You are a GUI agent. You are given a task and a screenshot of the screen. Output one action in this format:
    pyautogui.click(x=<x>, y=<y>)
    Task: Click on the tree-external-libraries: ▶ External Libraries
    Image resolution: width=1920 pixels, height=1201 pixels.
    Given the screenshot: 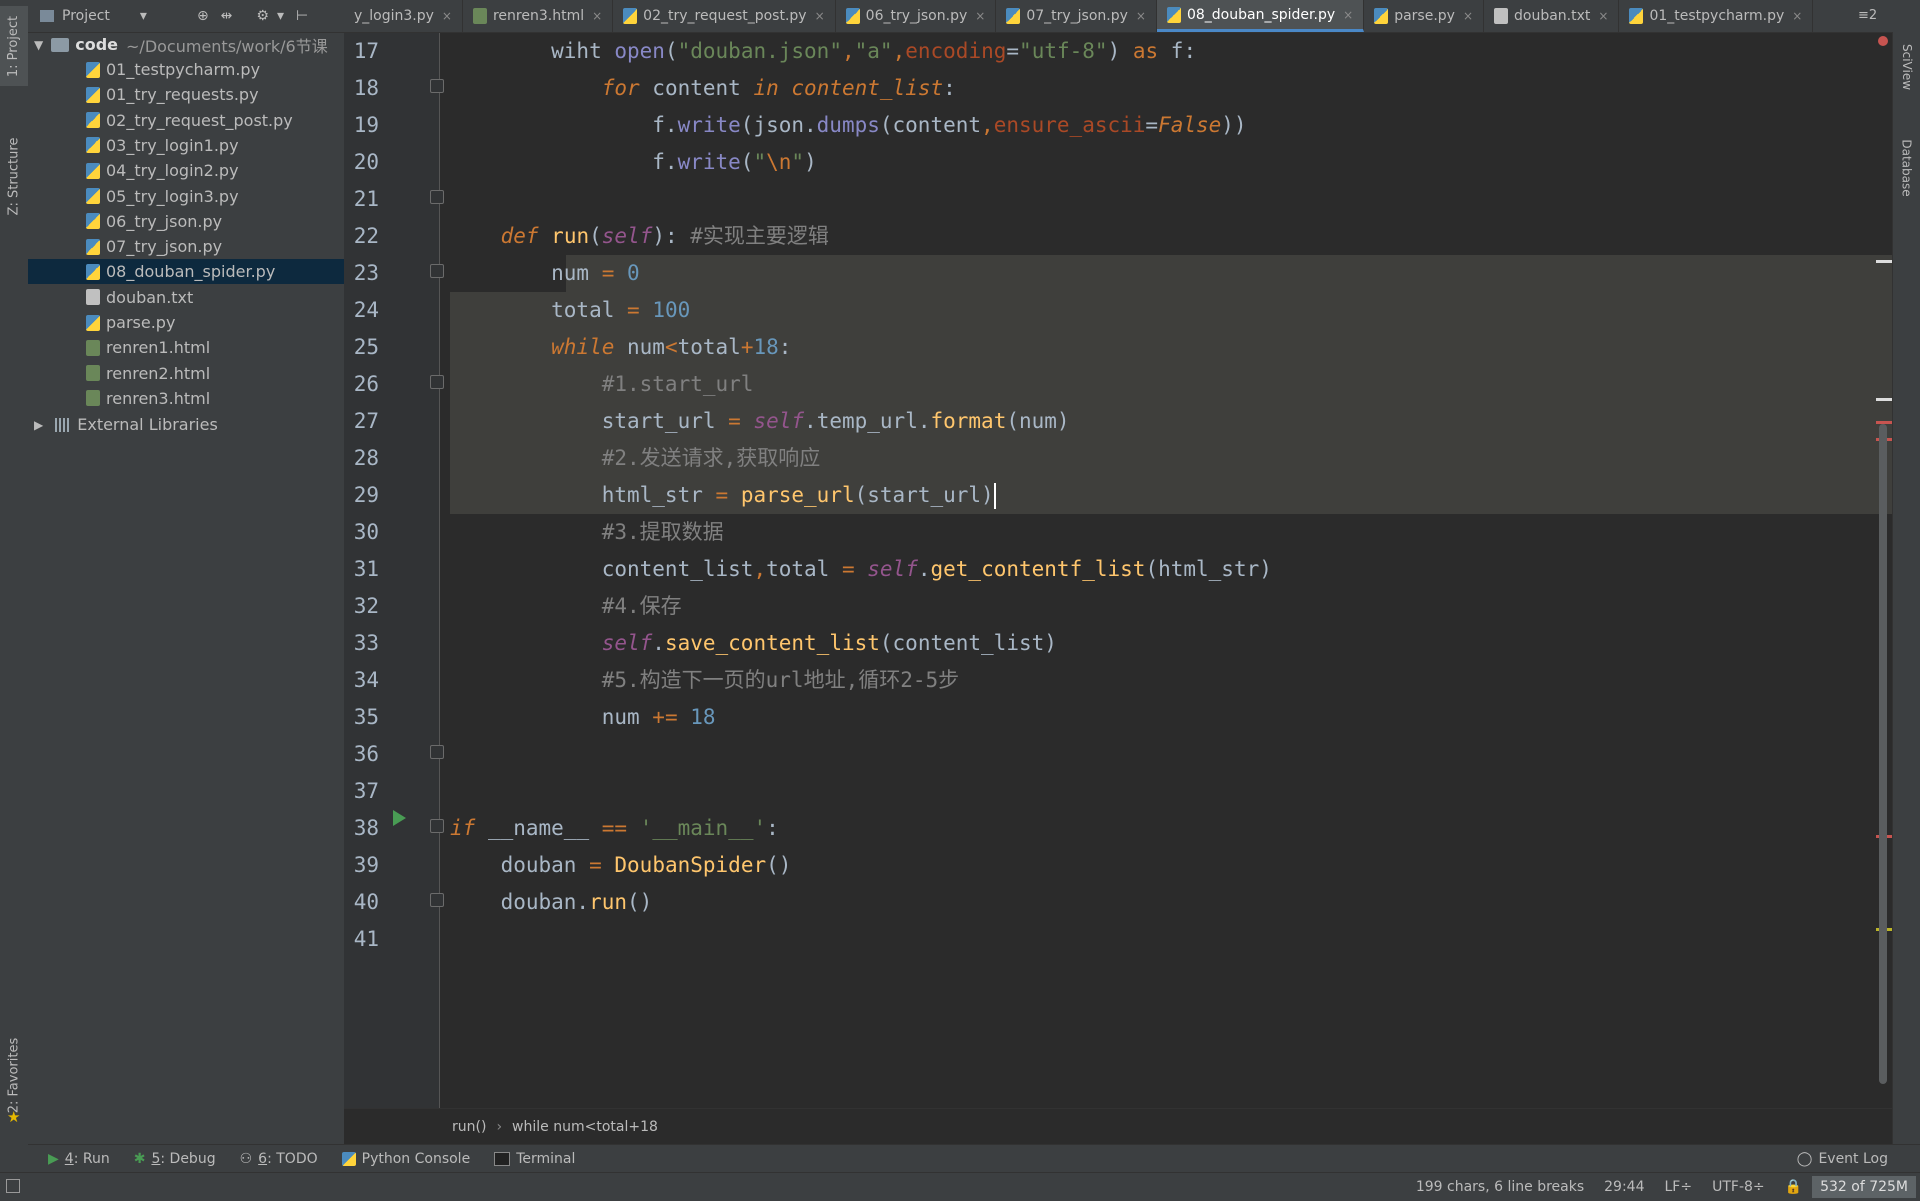 What is the action you would take?
    pyautogui.click(x=186, y=424)
    